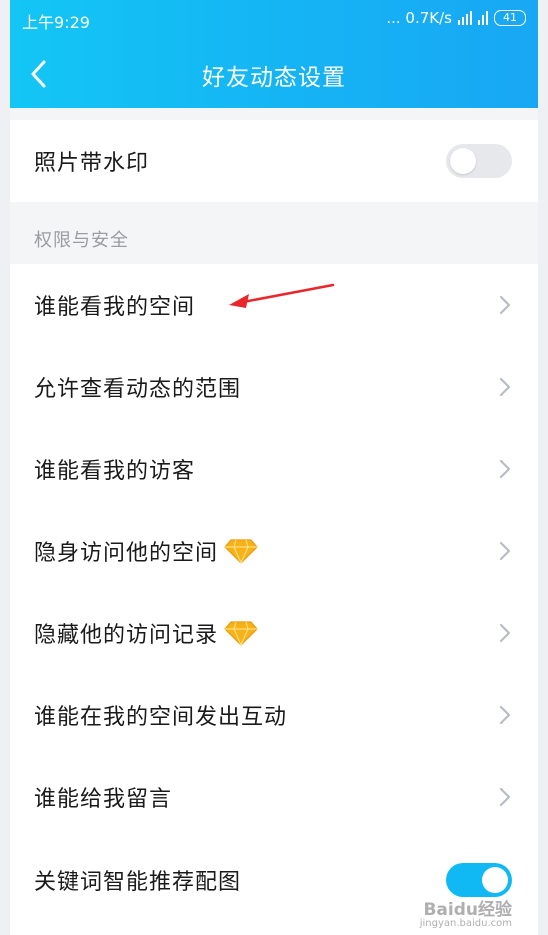 The width and height of the screenshot is (548, 935). What do you see at coordinates (274, 161) in the screenshot?
I see `photo-watermark-row: 照片带水印` at bounding box center [274, 161].